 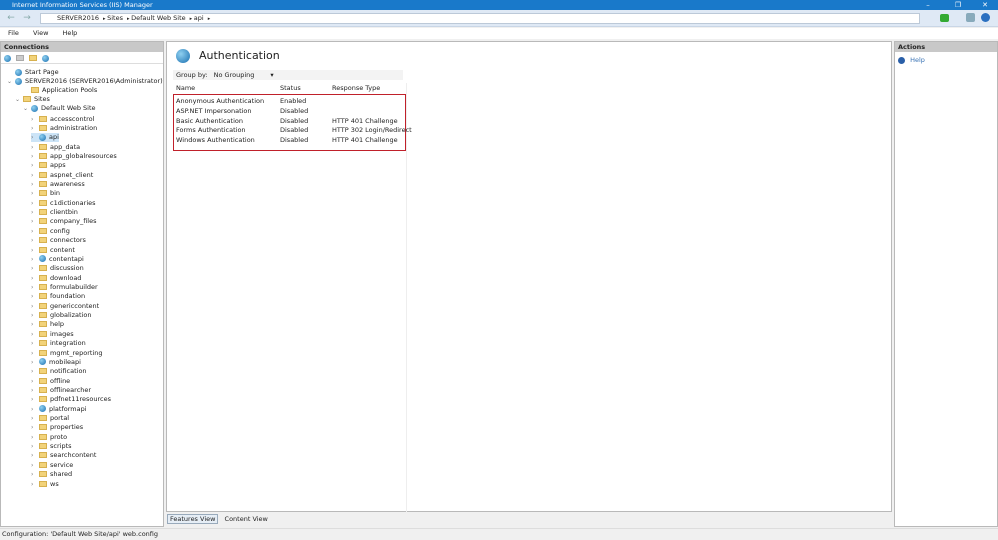 I want to click on tree-node: › connectors, so click(x=58, y=240).